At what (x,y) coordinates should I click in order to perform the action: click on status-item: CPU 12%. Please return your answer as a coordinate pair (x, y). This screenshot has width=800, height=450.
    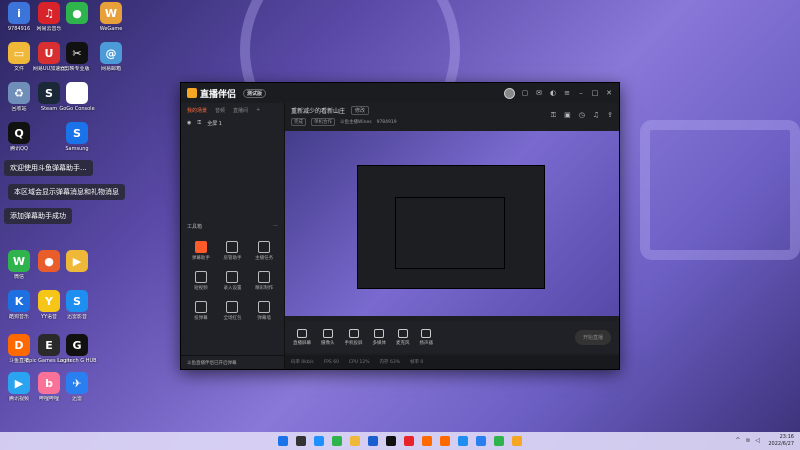
    Looking at the image, I should click on (359, 362).